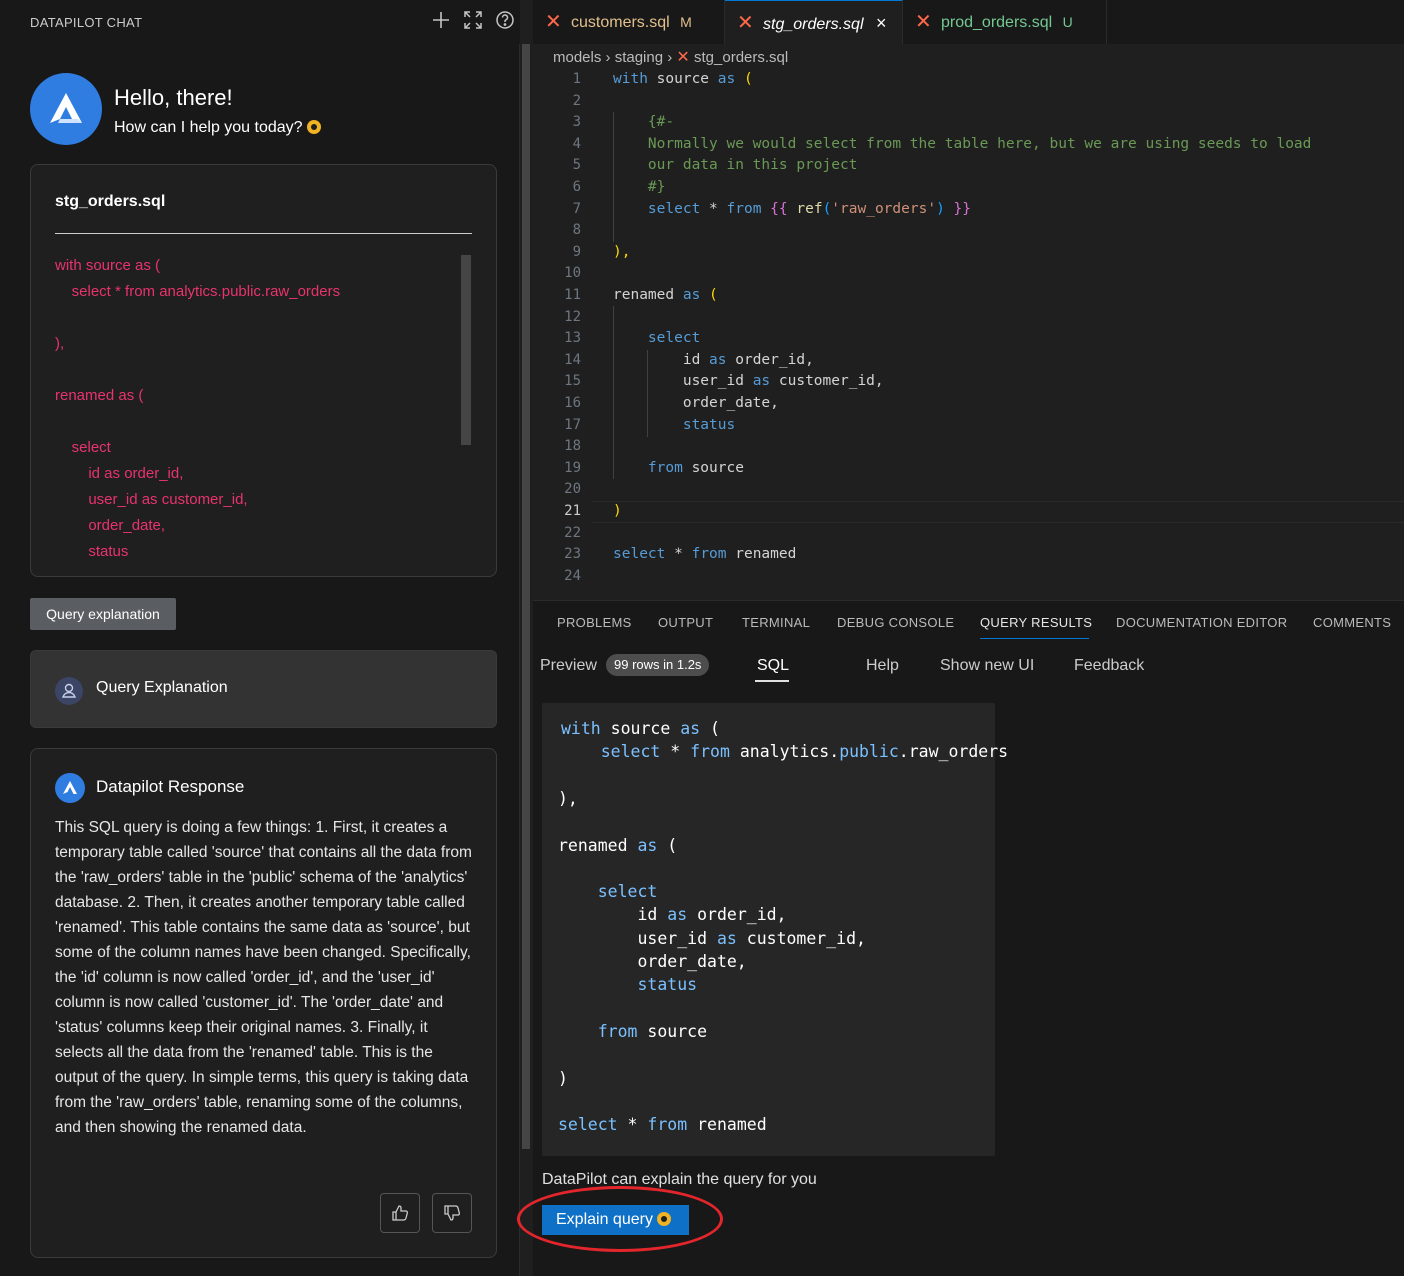 This screenshot has height=1276, width=1404. Describe the element at coordinates (679, 1179) in the screenshot. I see `explain-hint: DataPilot can explain the query for you` at that location.